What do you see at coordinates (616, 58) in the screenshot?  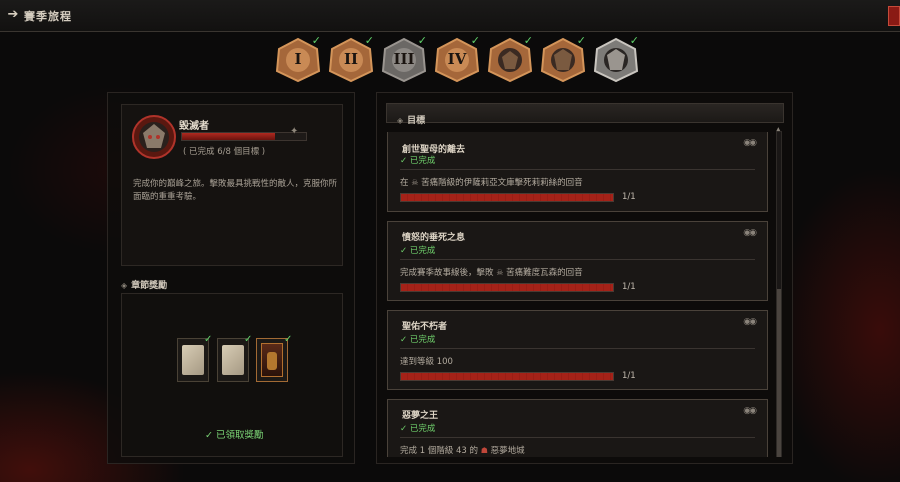 I see `chapter-7-emblem: ✓` at bounding box center [616, 58].